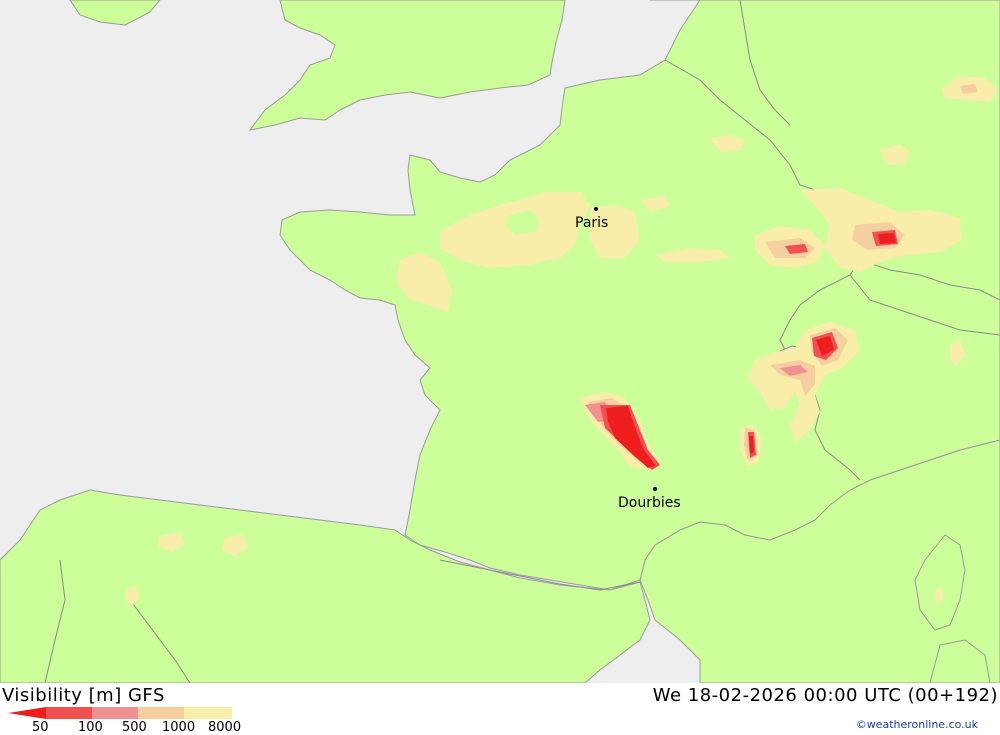 This screenshot has height=735, width=1000. What do you see at coordinates (825, 695) in the screenshot?
I see `map-datetime: We 18-02-2026 00:00 UTC (00+192)` at bounding box center [825, 695].